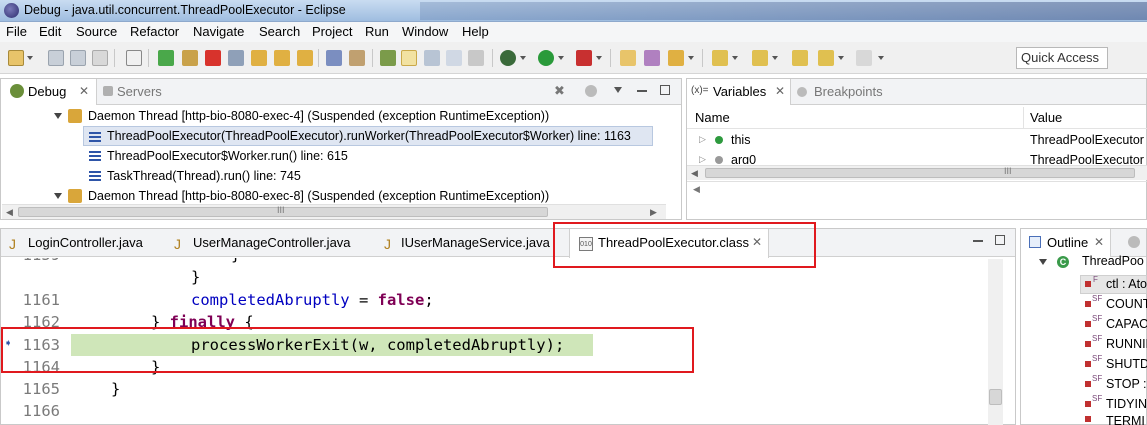  What do you see at coordinates (334, 58) in the screenshot?
I see `drop-to-frame-icon` at bounding box center [334, 58].